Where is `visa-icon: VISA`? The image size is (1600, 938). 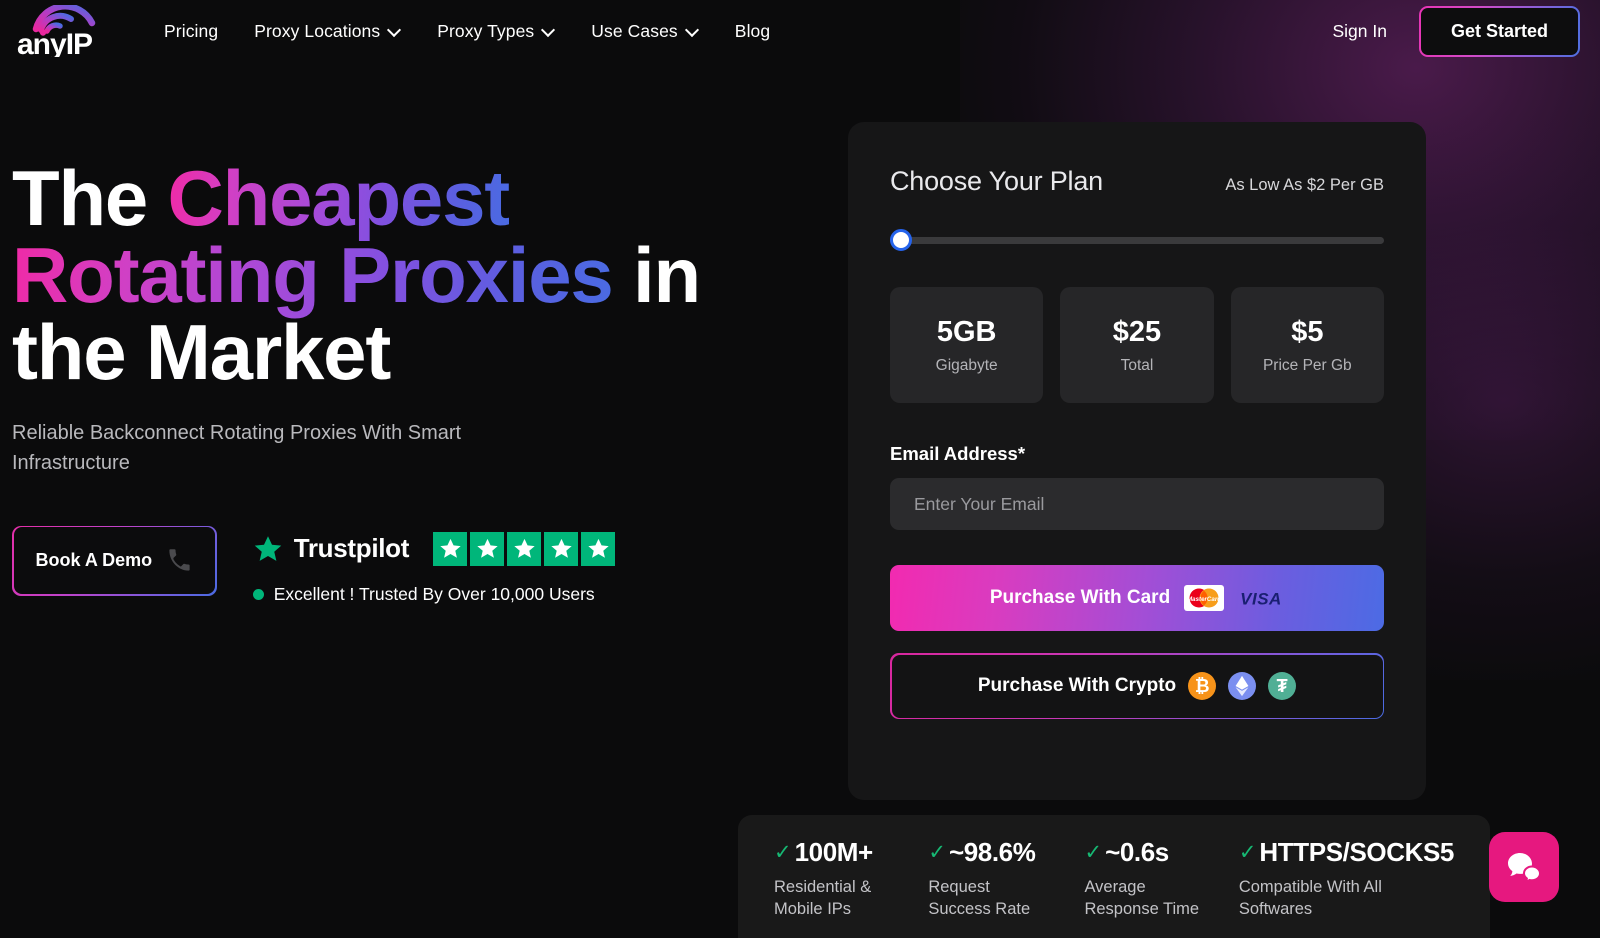 visa-icon: VISA is located at coordinates (1261, 599).